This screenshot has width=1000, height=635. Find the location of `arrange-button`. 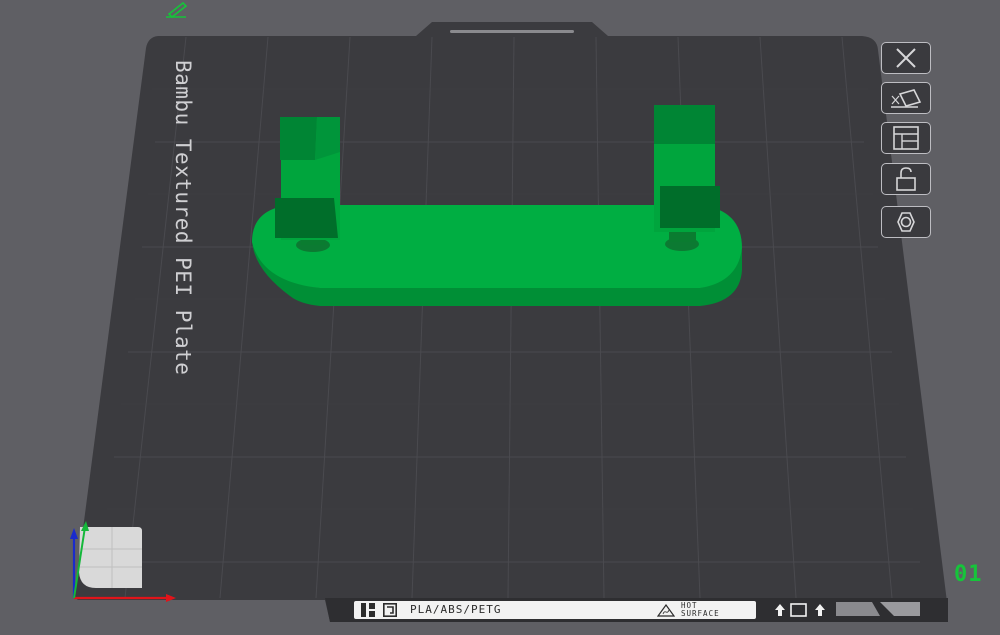

arrange-button is located at coordinates (906, 138).